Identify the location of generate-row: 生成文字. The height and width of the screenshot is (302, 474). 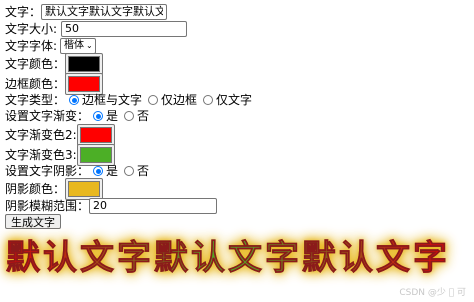
(33, 221).